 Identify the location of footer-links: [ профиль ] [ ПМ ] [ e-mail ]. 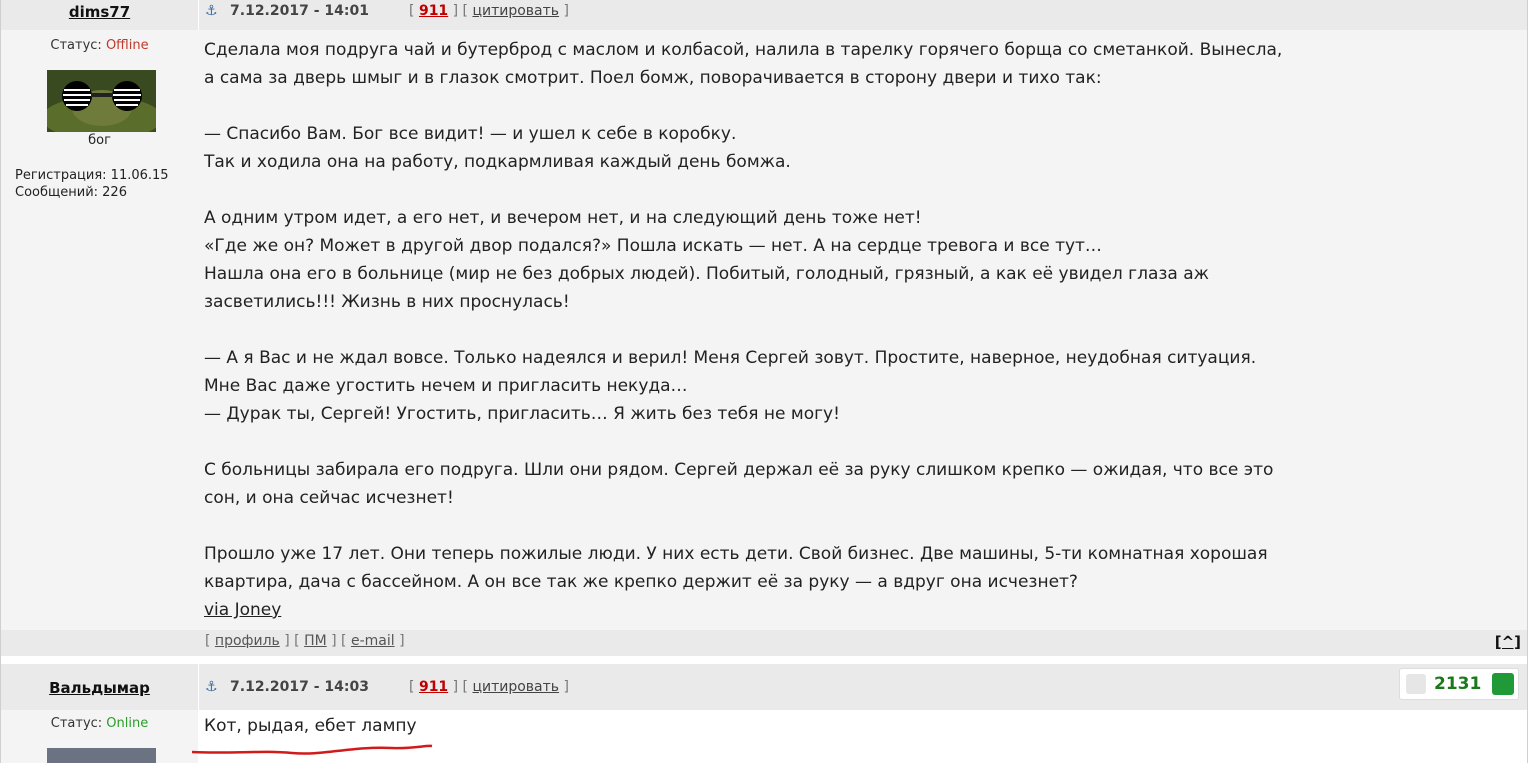
(305, 641).